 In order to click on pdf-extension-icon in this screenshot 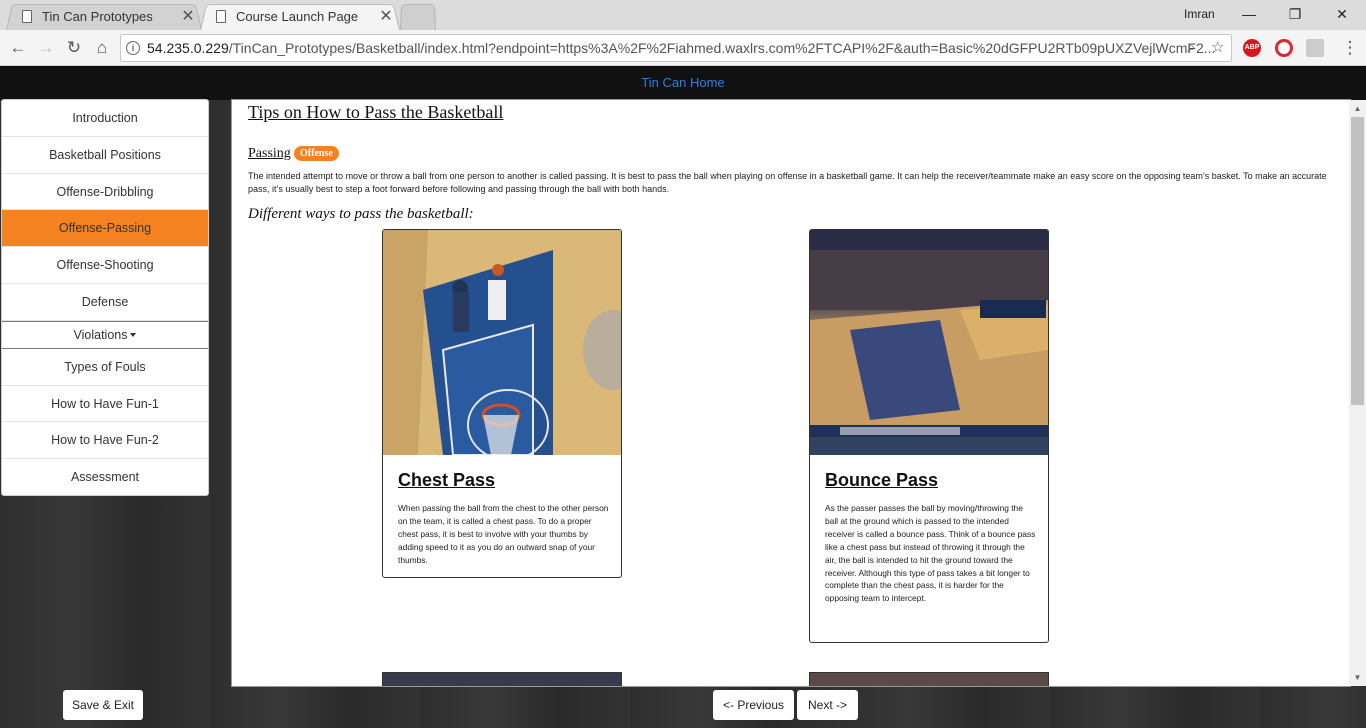, I will do `click(1315, 48)`.